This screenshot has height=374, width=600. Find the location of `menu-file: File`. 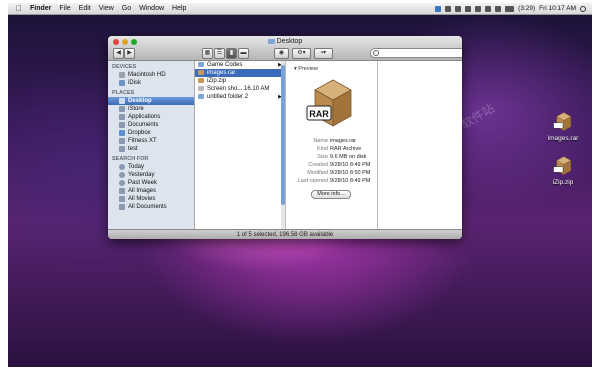

menu-file: File is located at coordinates (64, 8).